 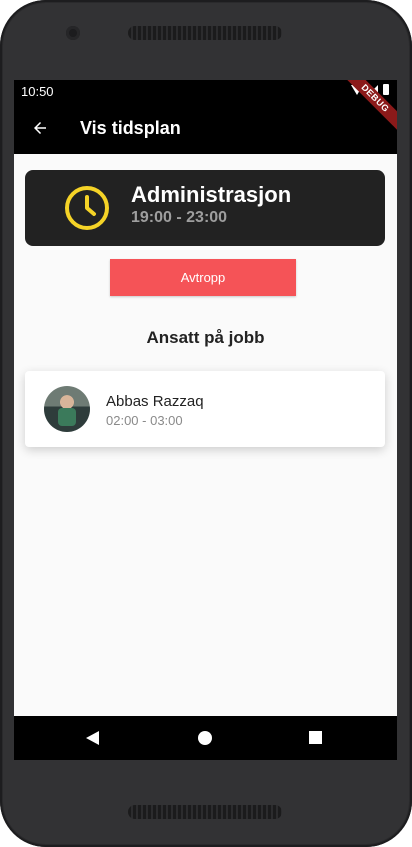 I want to click on section-heading: Ansatt på jobb, so click(x=205, y=337).